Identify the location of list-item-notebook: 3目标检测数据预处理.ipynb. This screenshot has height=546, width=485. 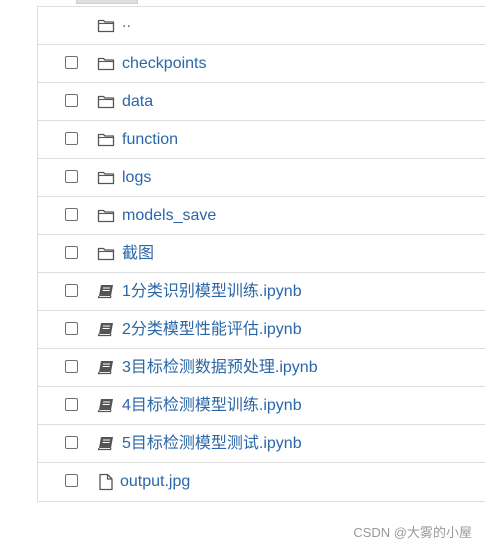
(261, 368).